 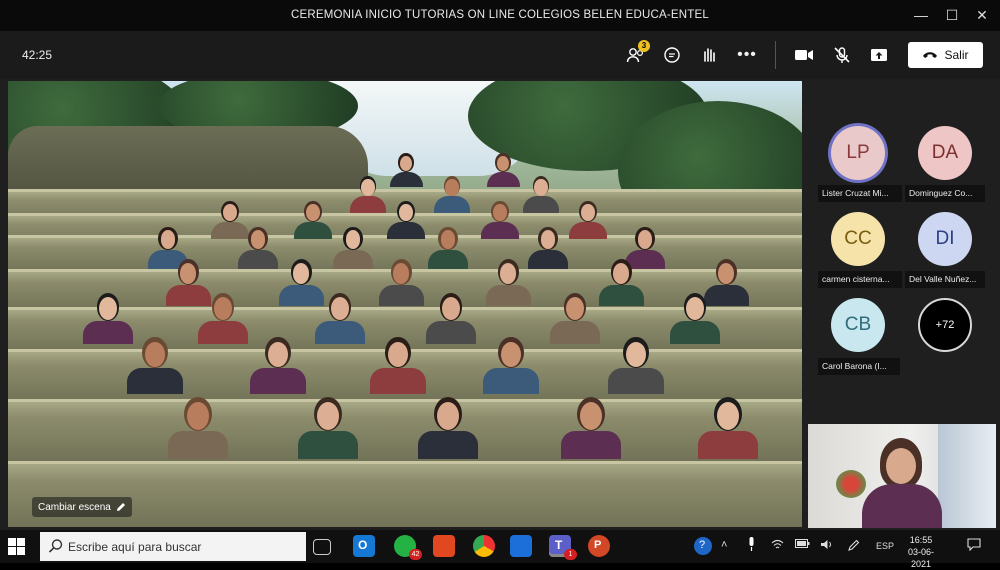 I want to click on taskbar-search-box: Escribe aquí para buscar, so click(x=173, y=546).